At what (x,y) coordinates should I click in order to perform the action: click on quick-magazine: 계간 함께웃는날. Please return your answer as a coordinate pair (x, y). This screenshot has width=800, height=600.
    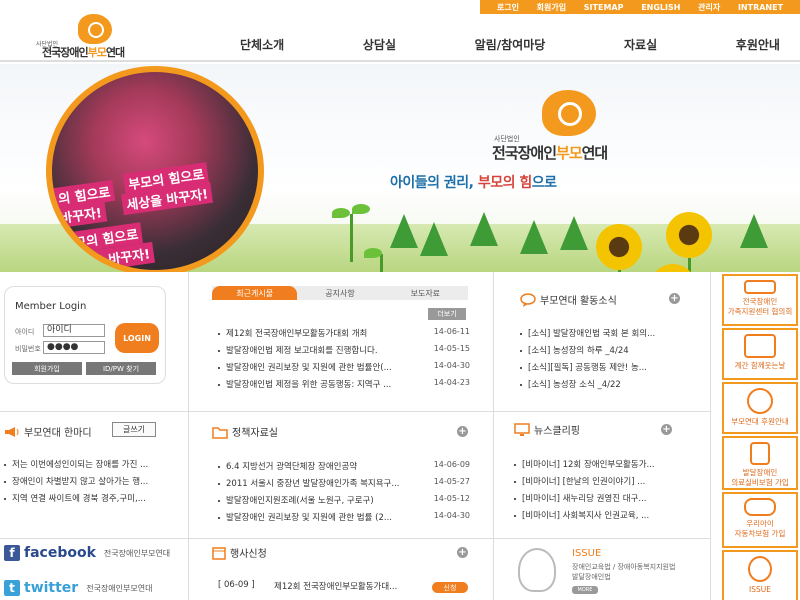
    Looking at the image, I should click on (760, 354).